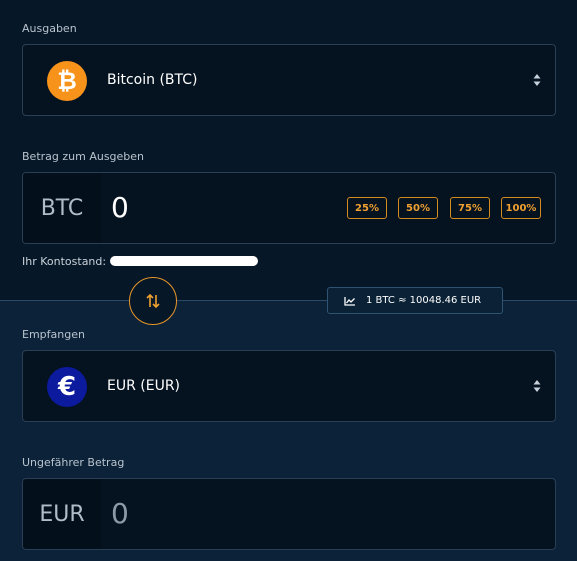 This screenshot has height=561, width=577. I want to click on exchange-rate-chip: 1 BTC ≈ 10048.46 EUR, so click(415, 300).